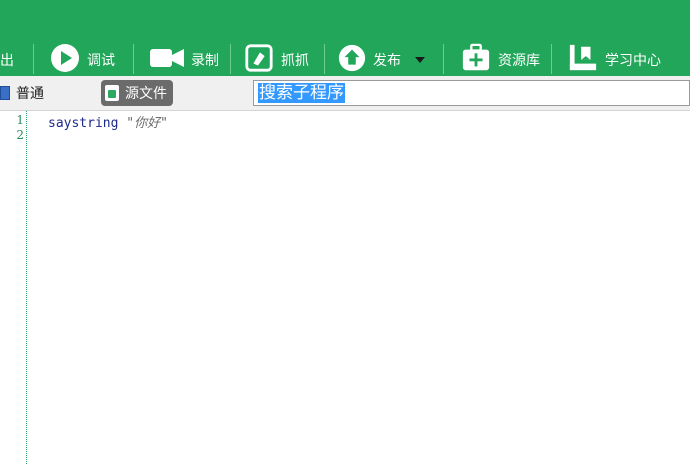 The width and height of the screenshot is (690, 464). What do you see at coordinates (65, 60) in the screenshot?
I see `play-icon` at bounding box center [65, 60].